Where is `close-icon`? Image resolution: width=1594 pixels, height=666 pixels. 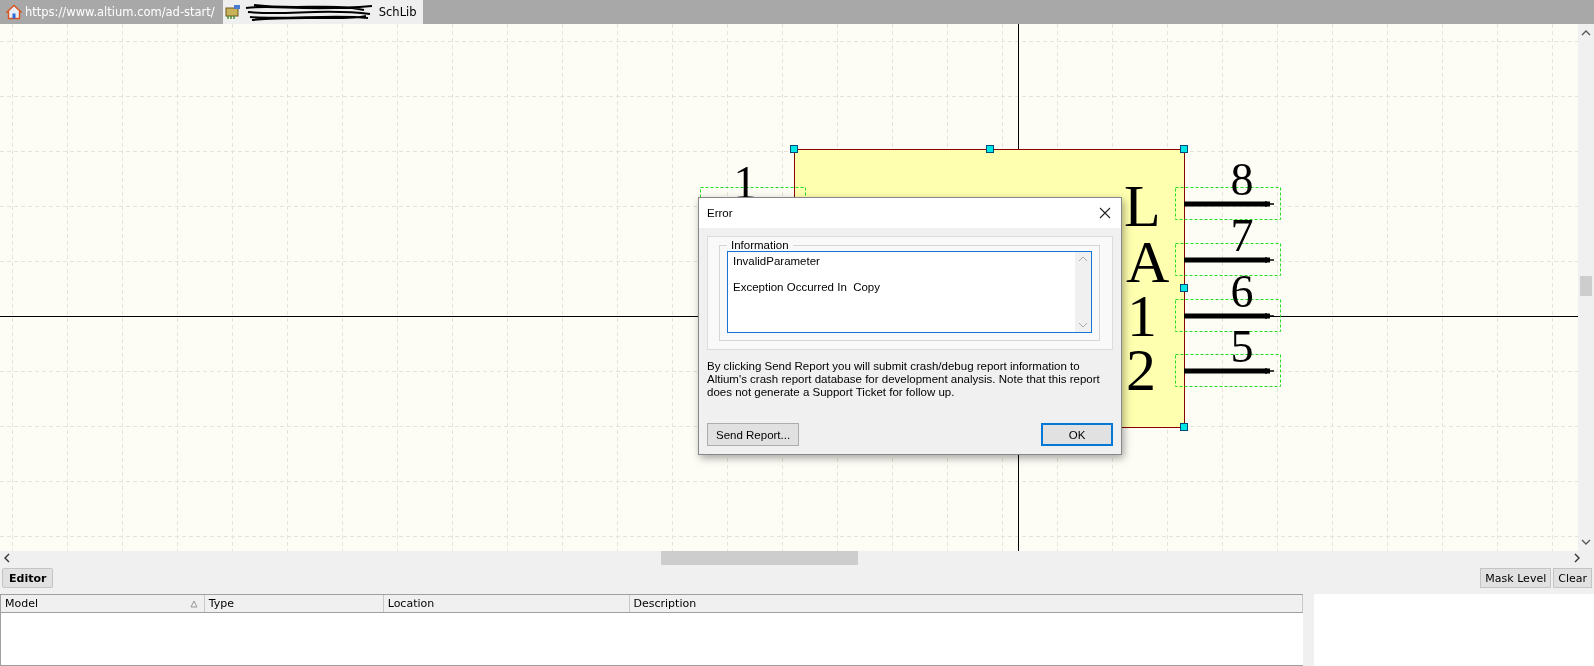
close-icon is located at coordinates (1105, 213).